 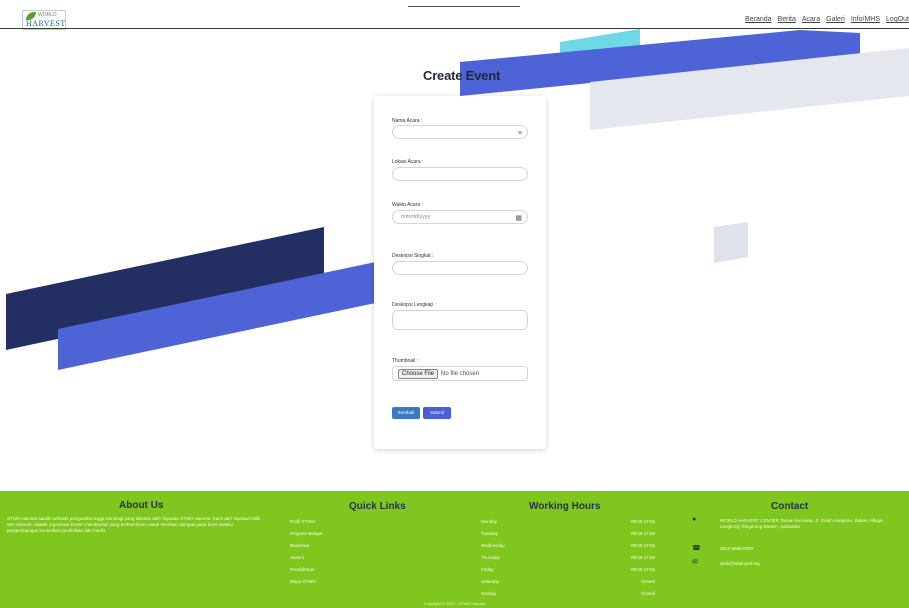 I want to click on hours-thursday: 08:00-17:00, so click(x=642, y=557).